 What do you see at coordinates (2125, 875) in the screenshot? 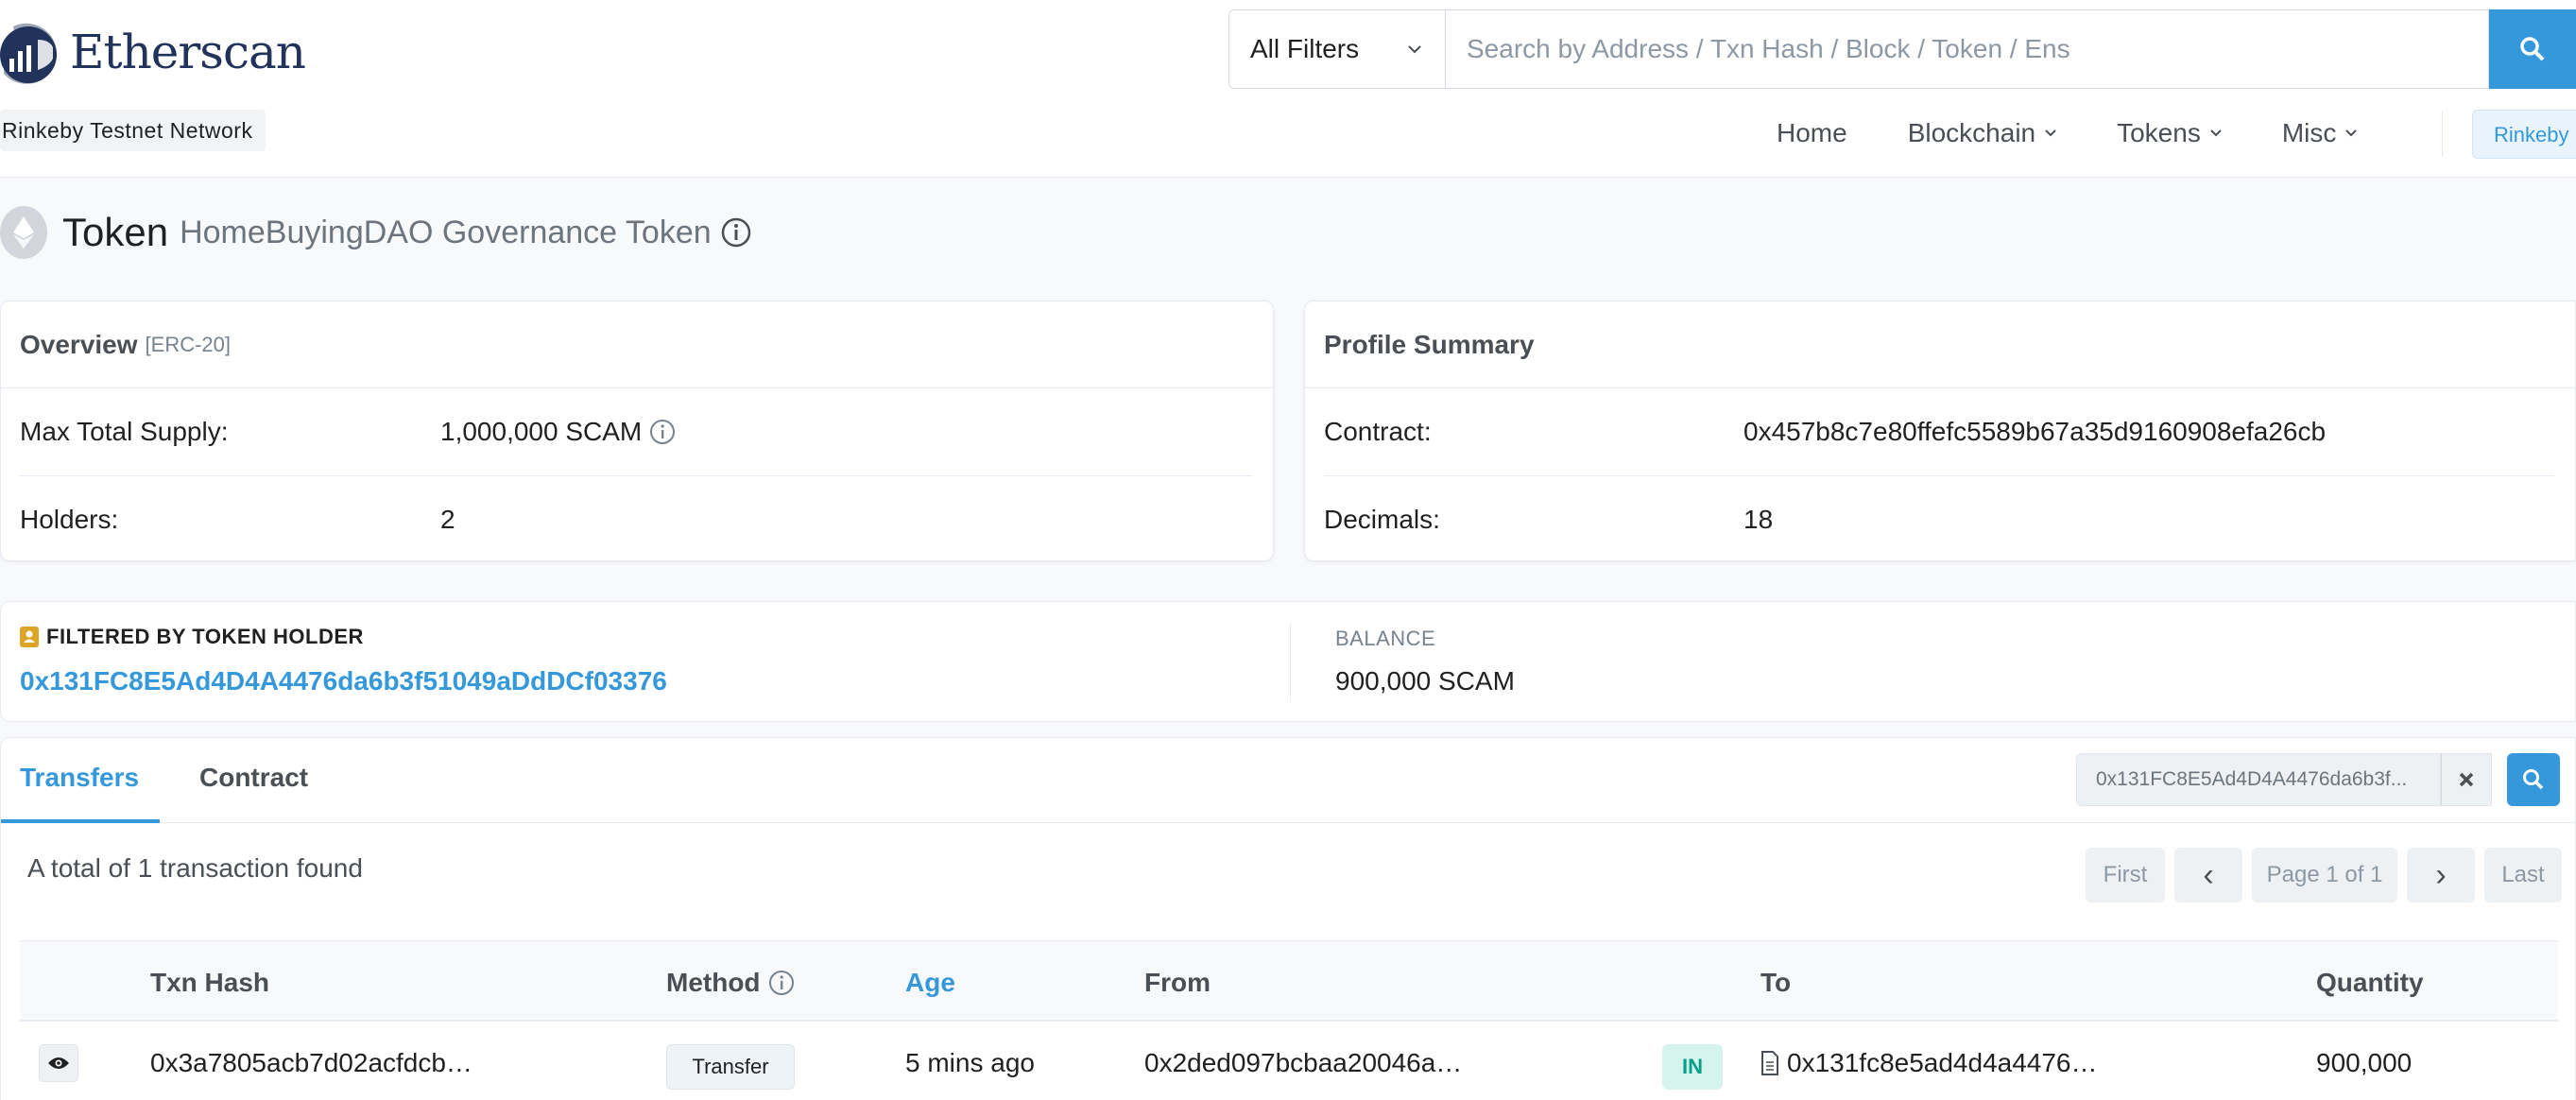
I see `pager-first-button: First` at bounding box center [2125, 875].